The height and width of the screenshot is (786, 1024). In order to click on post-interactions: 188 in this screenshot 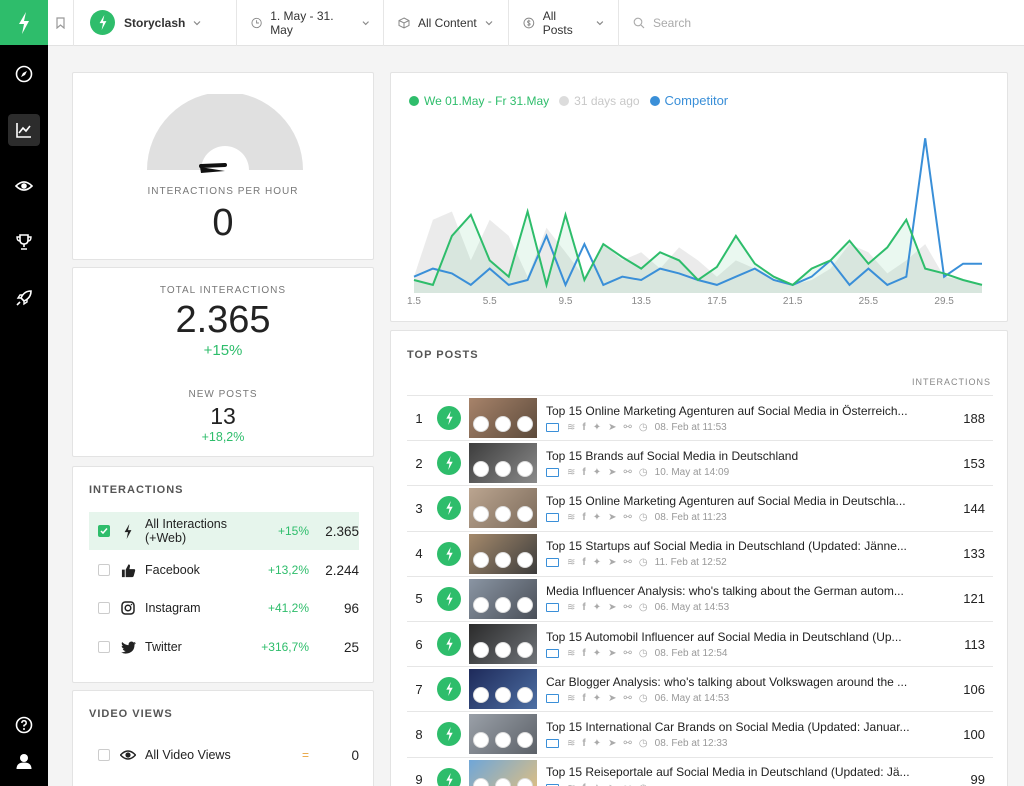, I will do `click(974, 418)`.